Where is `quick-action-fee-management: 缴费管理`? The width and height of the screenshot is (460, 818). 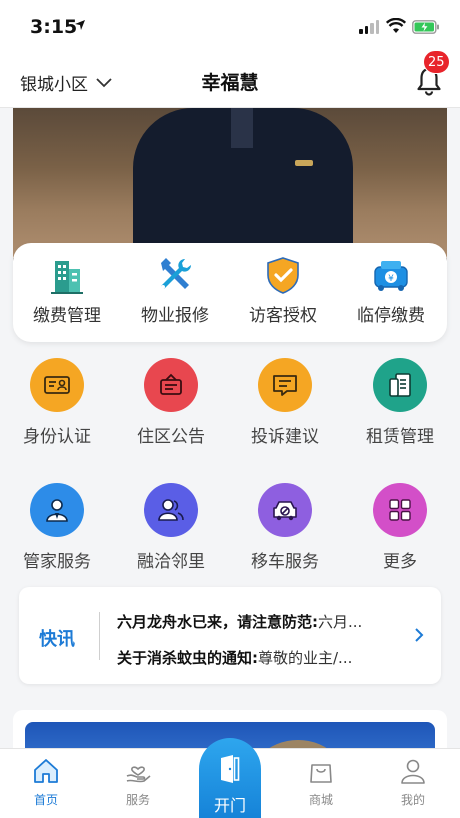 quick-action-fee-management: 缴费管理 is located at coordinates (67, 290).